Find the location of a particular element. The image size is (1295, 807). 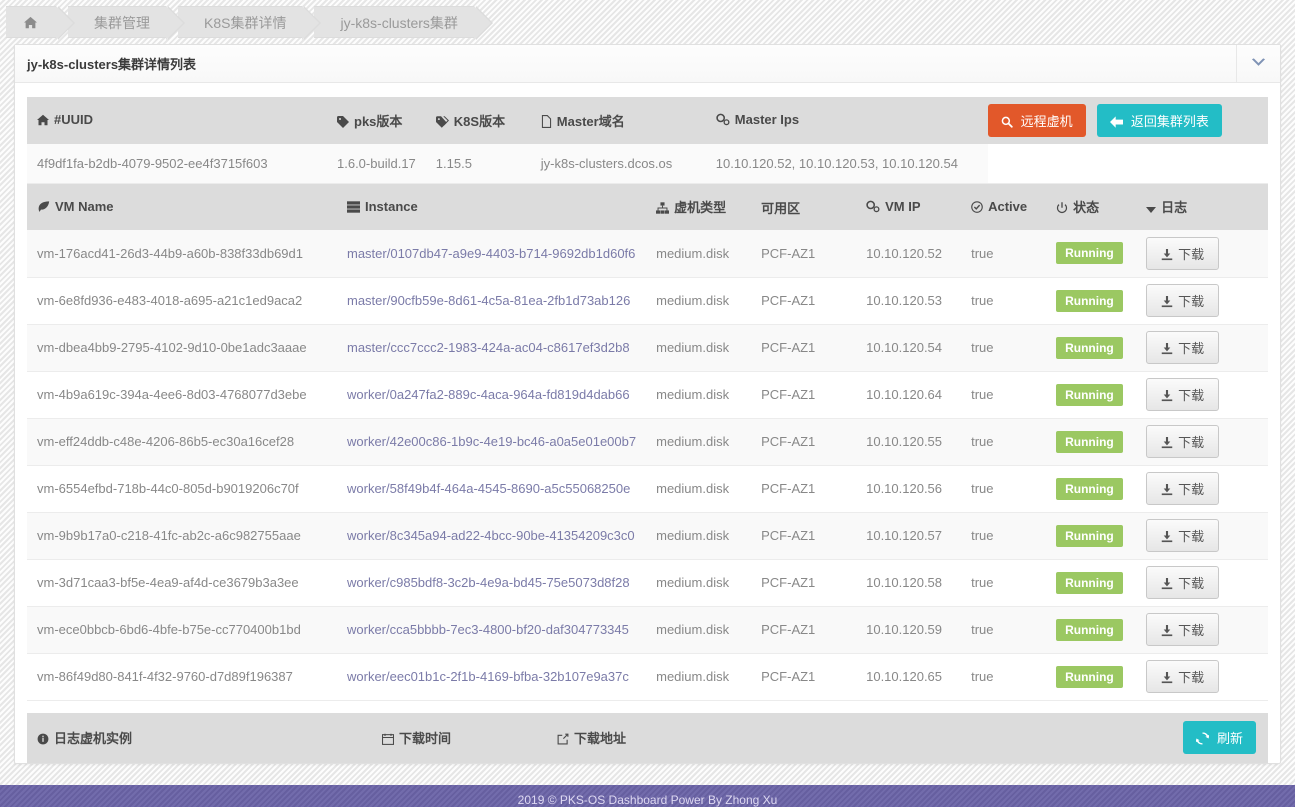

cell-vm-name: vm-dbea4bb9-2795-4102-9d10-0be1adc3aaae is located at coordinates (182, 348).